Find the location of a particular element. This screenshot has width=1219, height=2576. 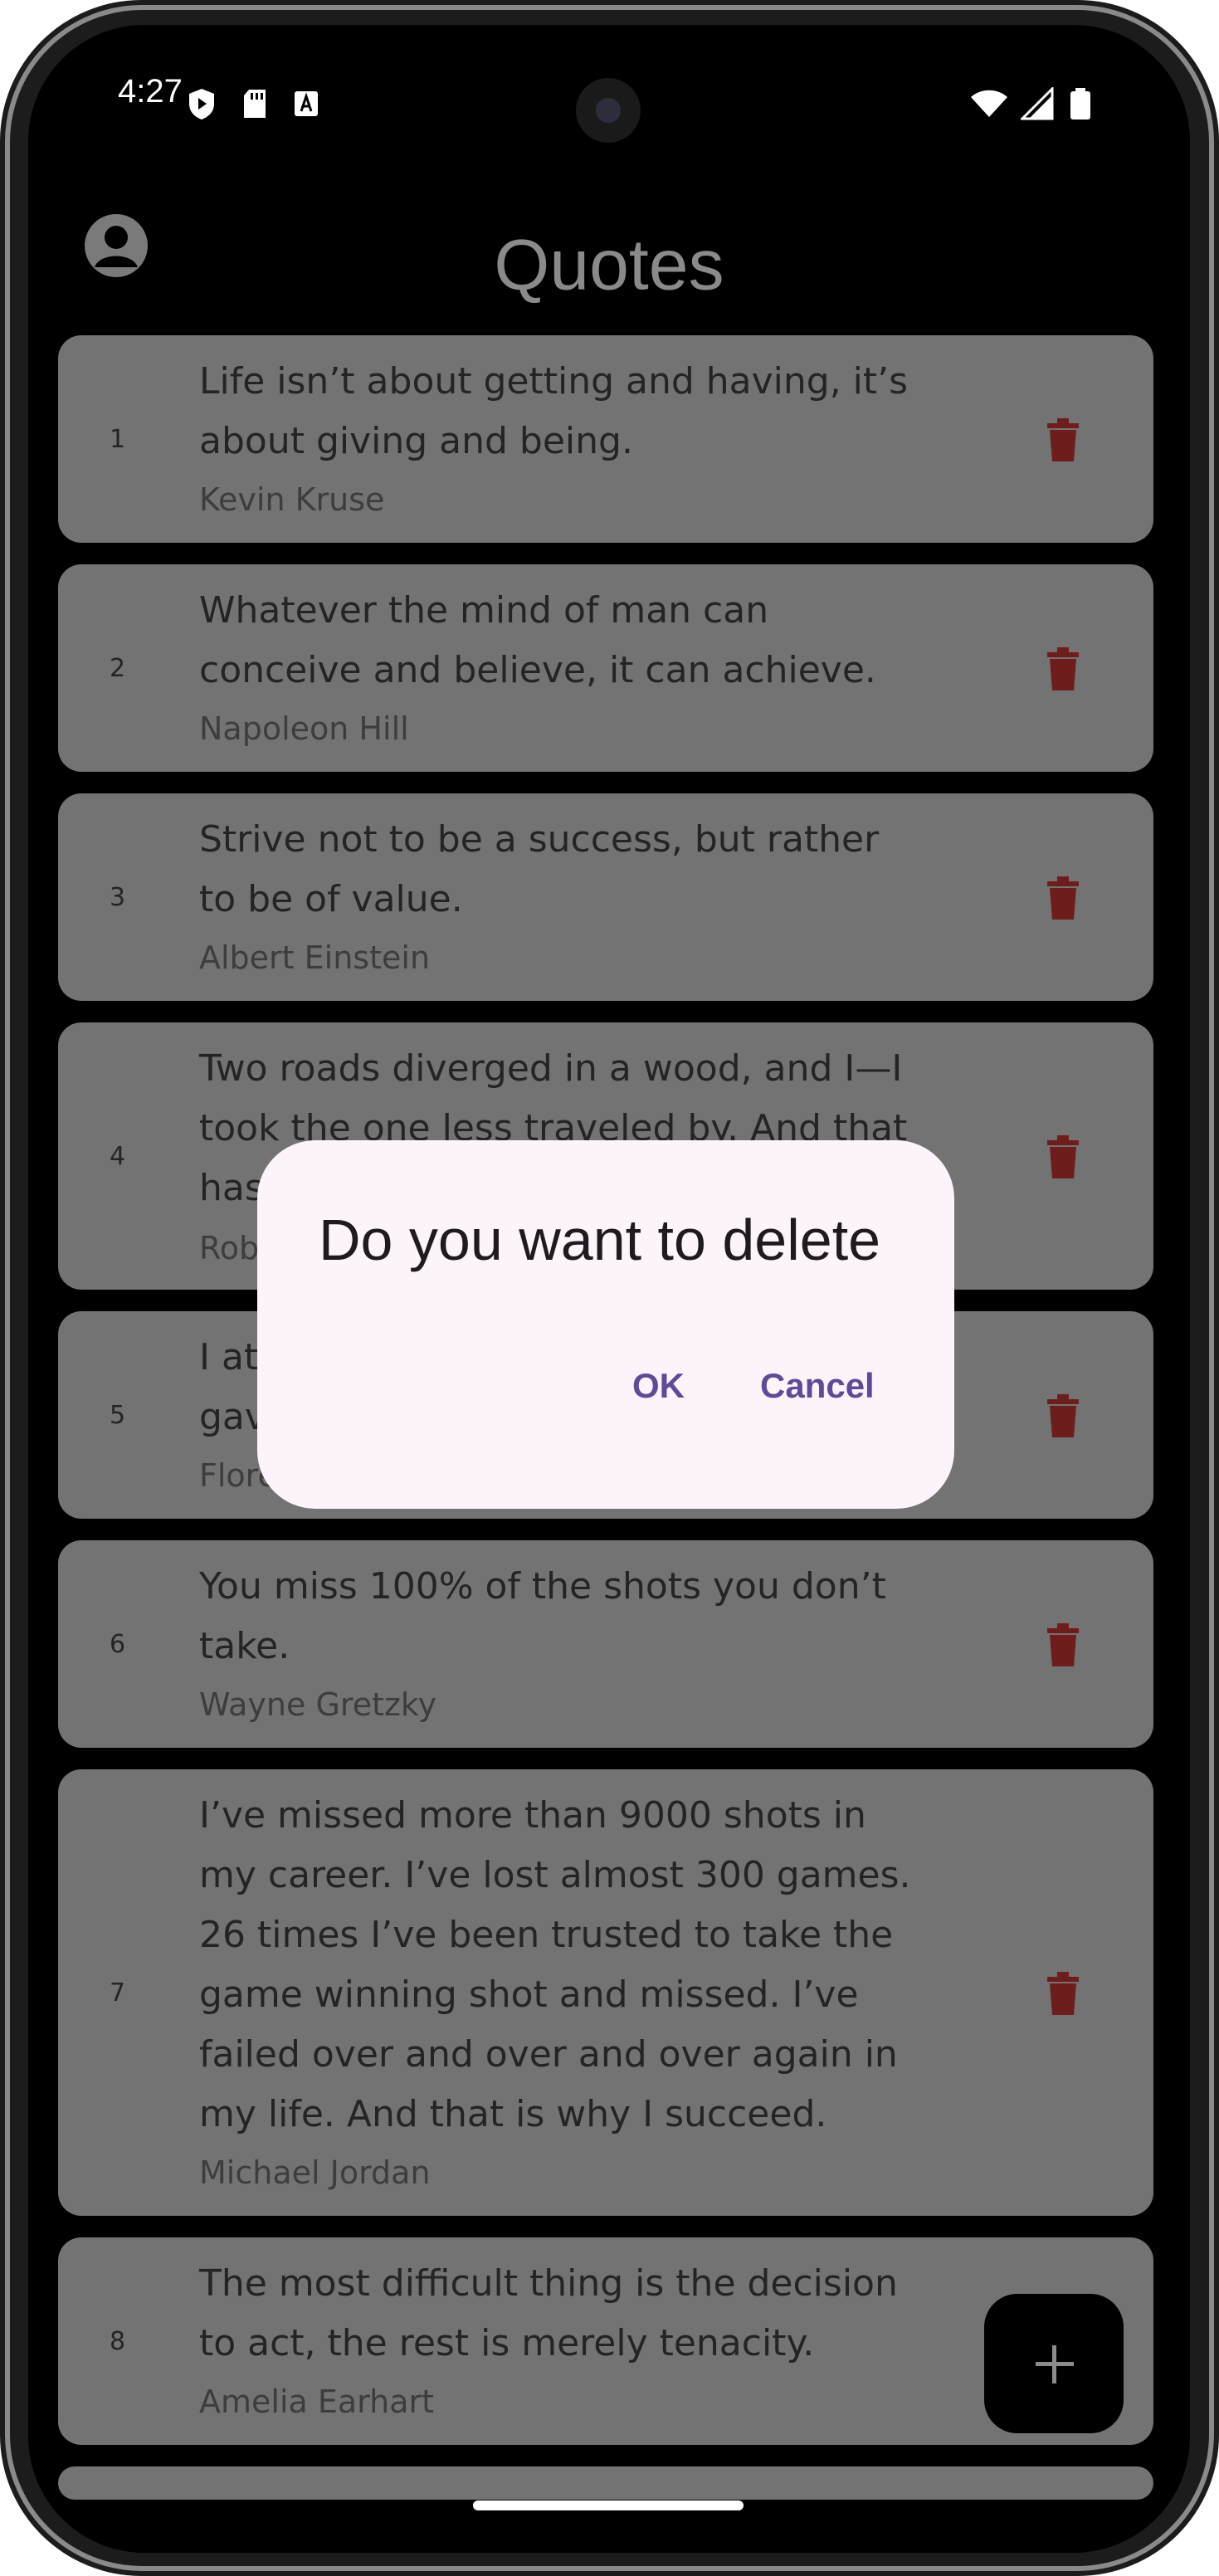

quote-author: Kevin Kruse is located at coordinates (292, 499).